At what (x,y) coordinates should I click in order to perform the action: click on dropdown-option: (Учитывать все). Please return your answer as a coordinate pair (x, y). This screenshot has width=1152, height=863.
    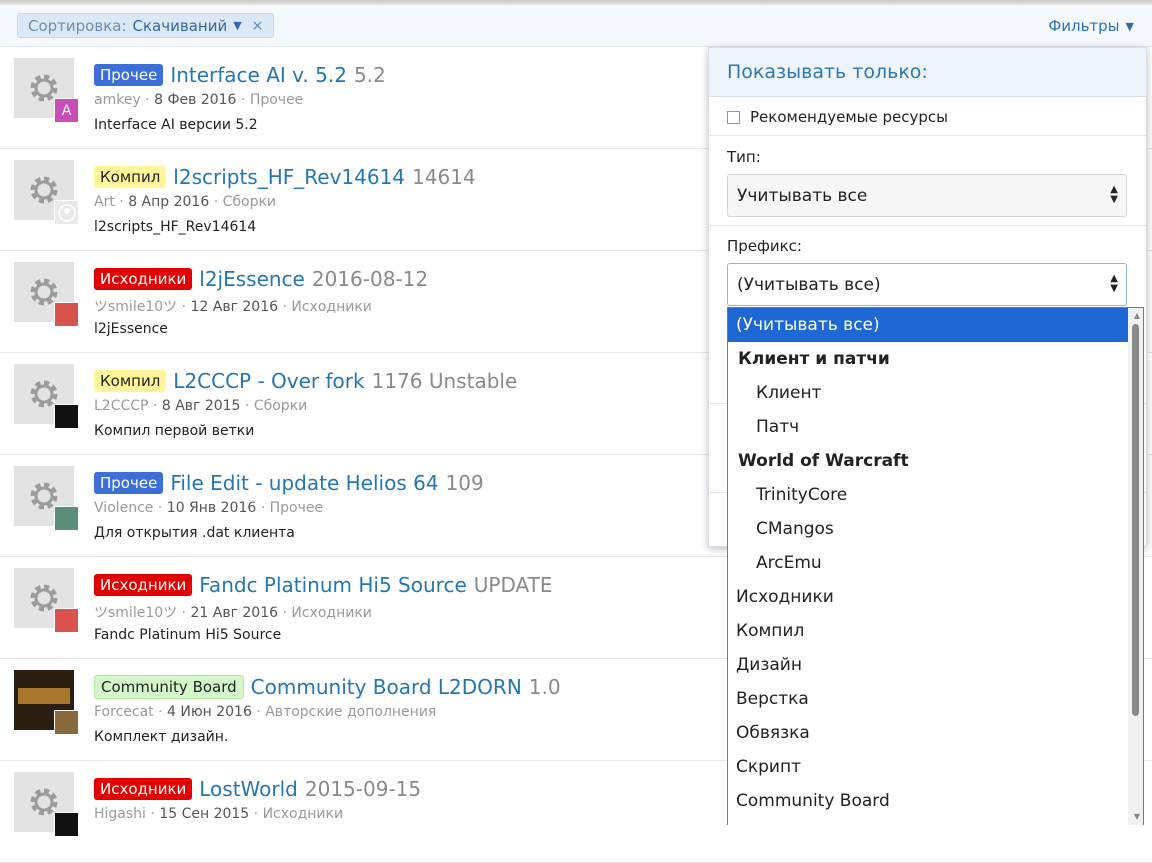
    Looking at the image, I should click on (935, 325).